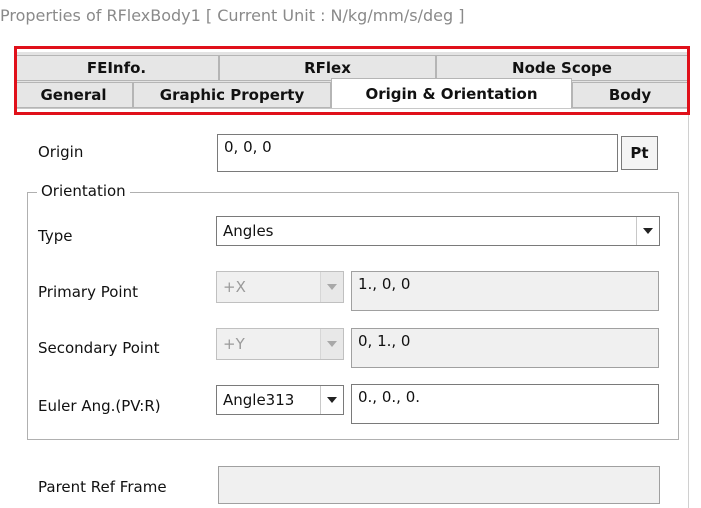  What do you see at coordinates (630, 95) in the screenshot?
I see `tab-body: Body` at bounding box center [630, 95].